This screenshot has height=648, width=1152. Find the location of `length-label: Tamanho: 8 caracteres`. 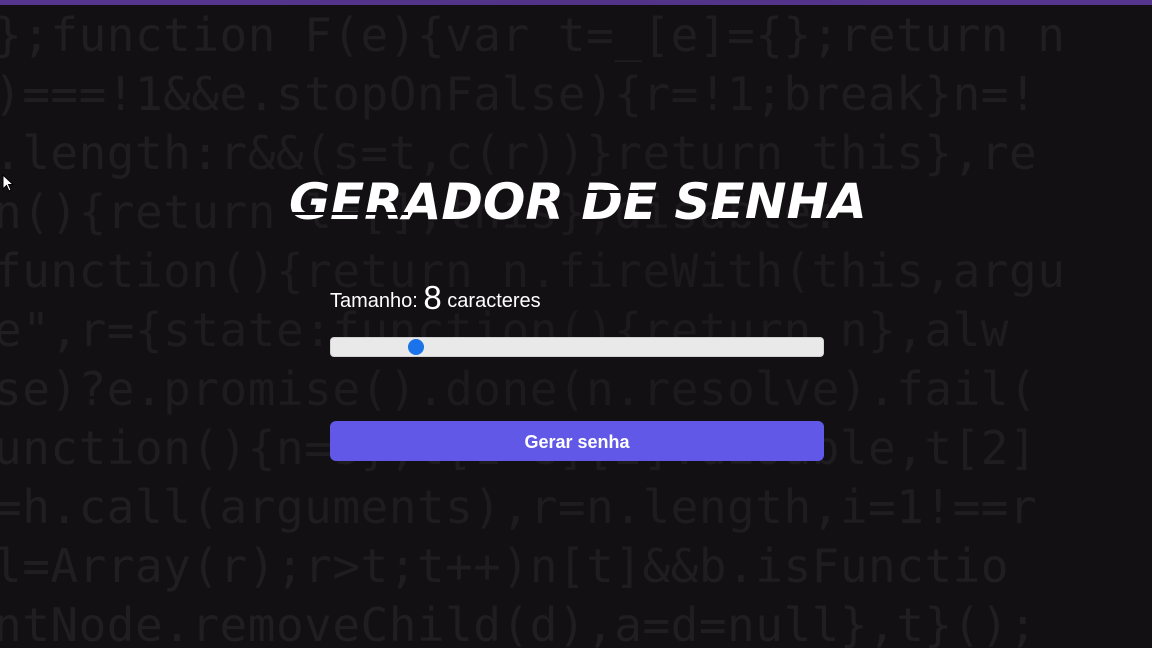

length-label: Tamanho: 8 caracteres is located at coordinates (435, 299).